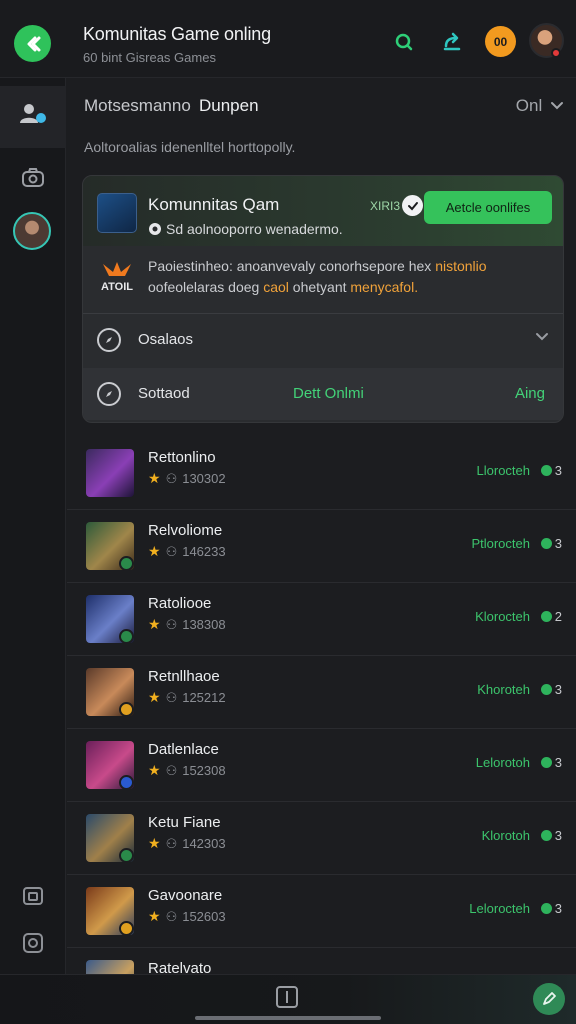 Image resolution: width=576 pixels, height=1024 pixels. What do you see at coordinates (529, 105) in the screenshot?
I see `online-dropdown-label: Onl` at bounding box center [529, 105].